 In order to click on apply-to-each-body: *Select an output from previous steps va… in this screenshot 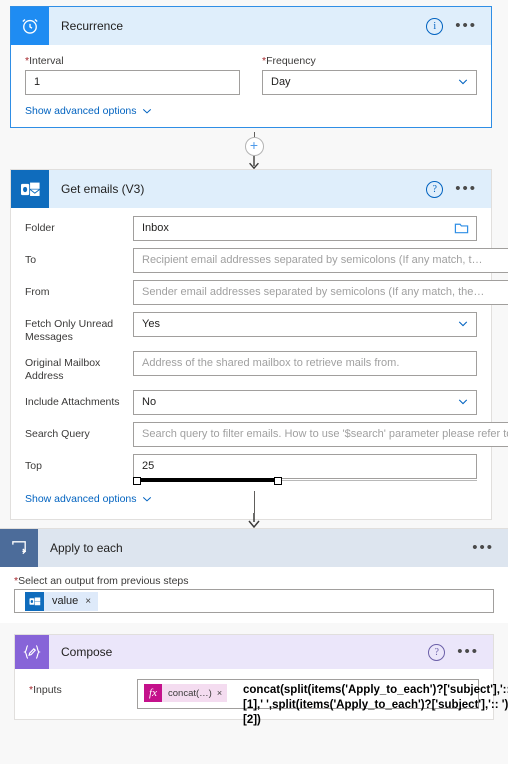, I will do `click(254, 595)`.